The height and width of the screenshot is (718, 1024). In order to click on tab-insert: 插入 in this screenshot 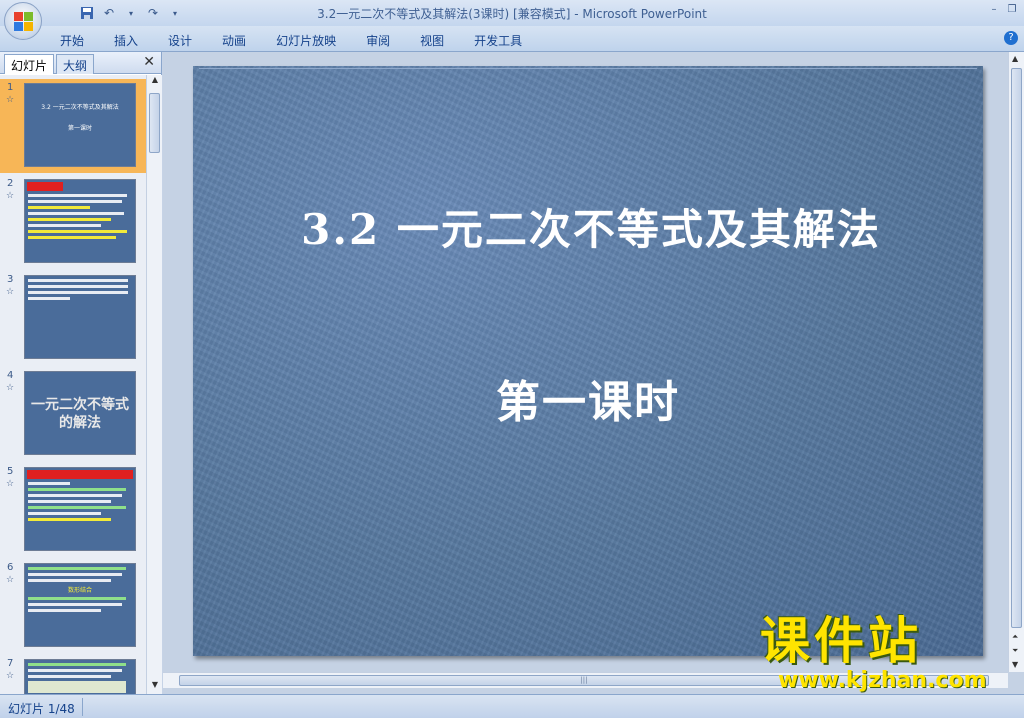, I will do `click(126, 40)`.